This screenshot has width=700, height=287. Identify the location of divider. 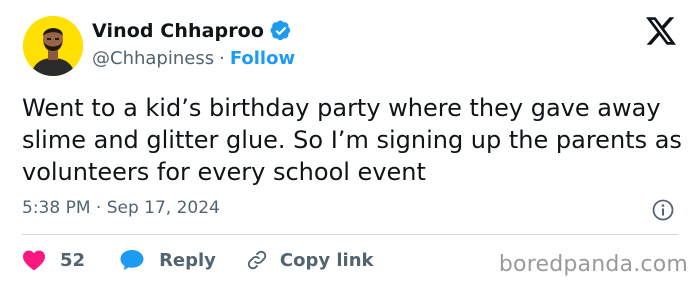
(350, 234).